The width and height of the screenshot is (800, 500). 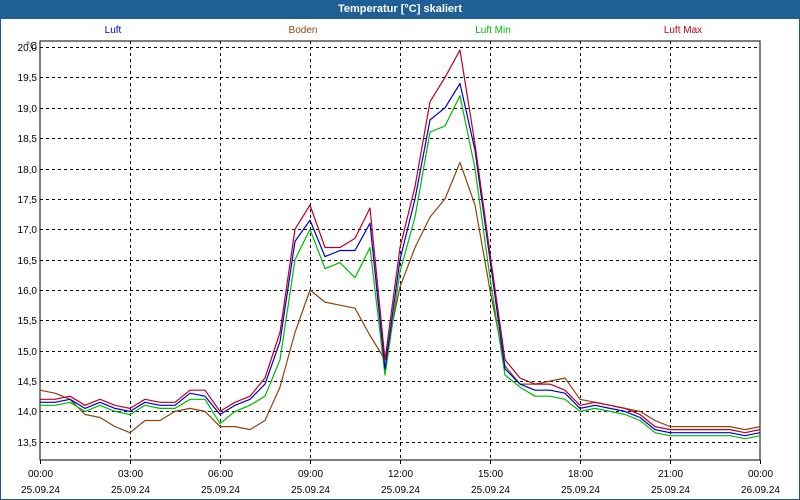 I want to click on x-tick-time: 21:00, so click(x=670, y=474).